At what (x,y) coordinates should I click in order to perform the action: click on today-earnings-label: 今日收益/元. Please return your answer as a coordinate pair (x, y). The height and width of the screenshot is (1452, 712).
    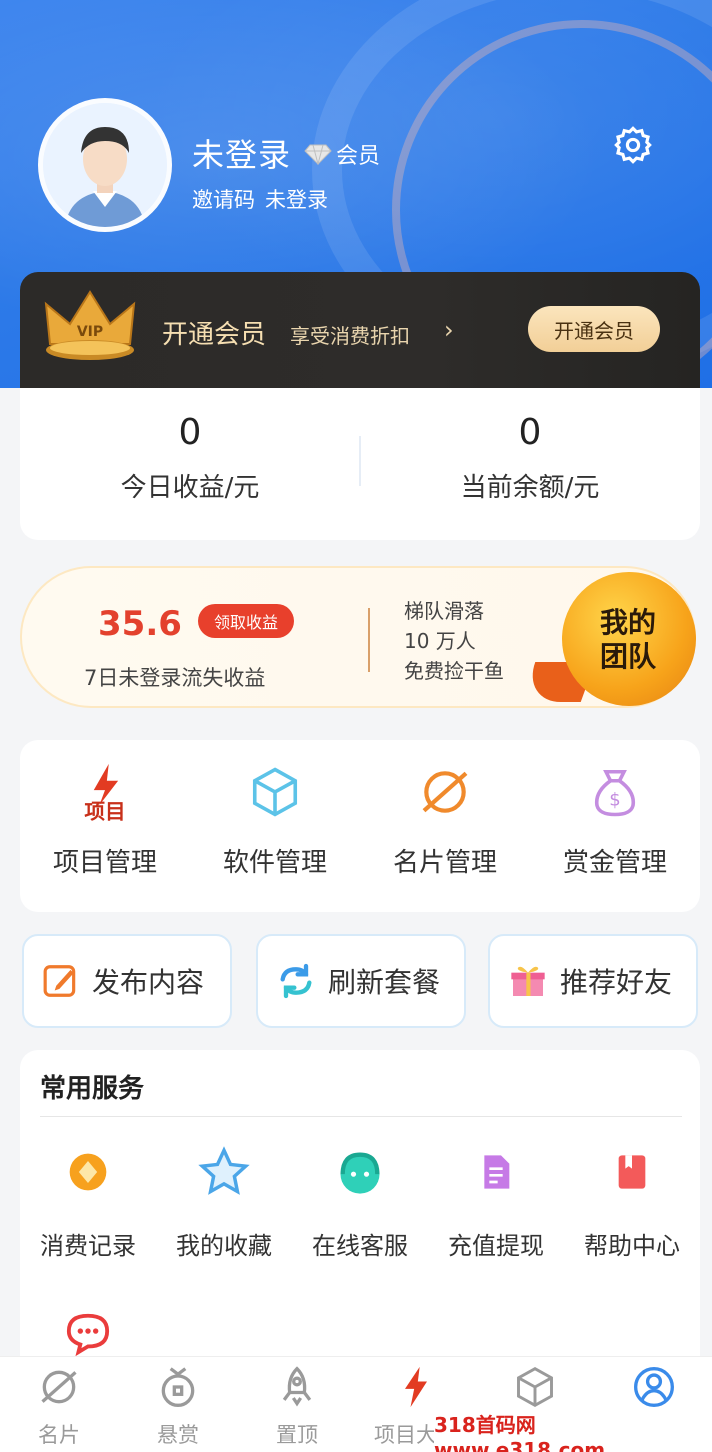
    Looking at the image, I should click on (190, 488).